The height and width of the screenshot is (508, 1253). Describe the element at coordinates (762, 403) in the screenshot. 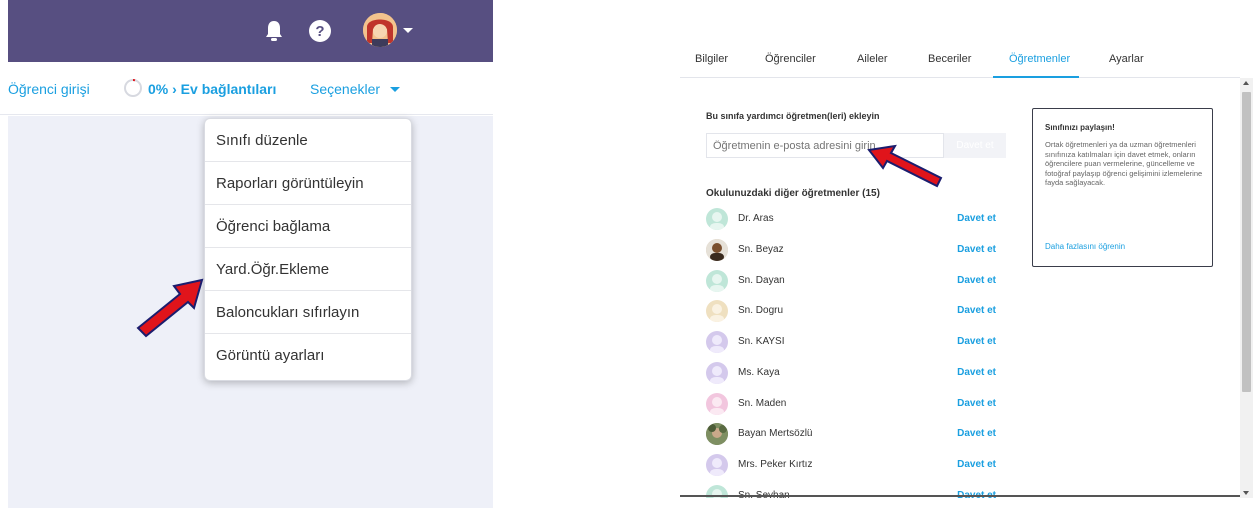

I see `teacher-name: Sn. Maden` at that location.